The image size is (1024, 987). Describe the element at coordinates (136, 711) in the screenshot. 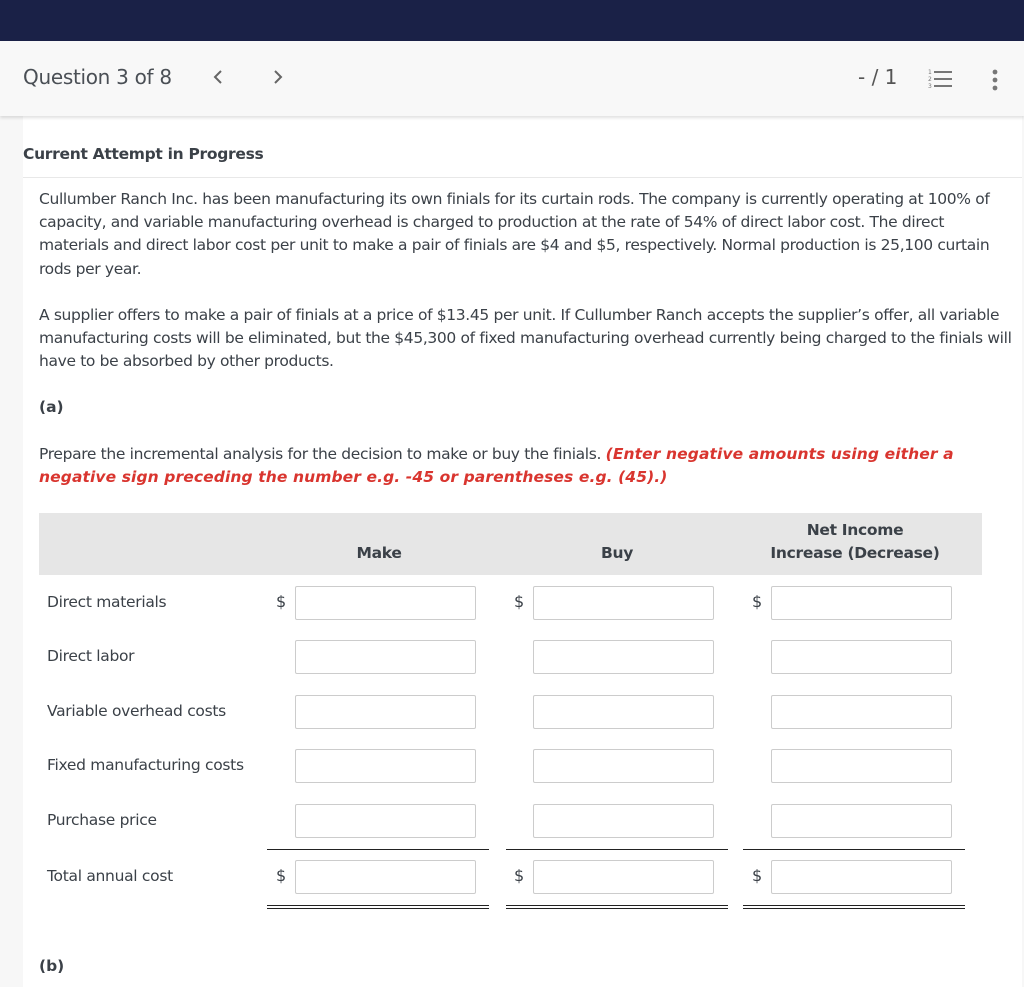

I see `row-label: Variable overhead costs` at that location.